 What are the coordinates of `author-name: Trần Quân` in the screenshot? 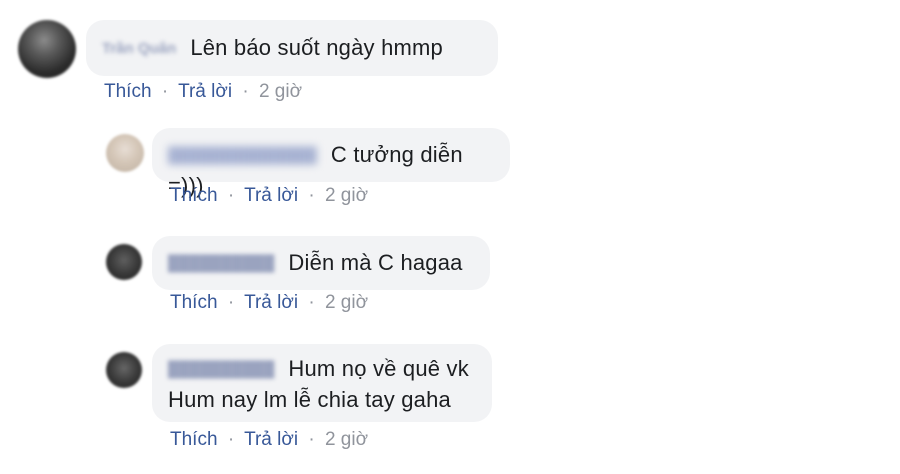 It's located at (139, 49).